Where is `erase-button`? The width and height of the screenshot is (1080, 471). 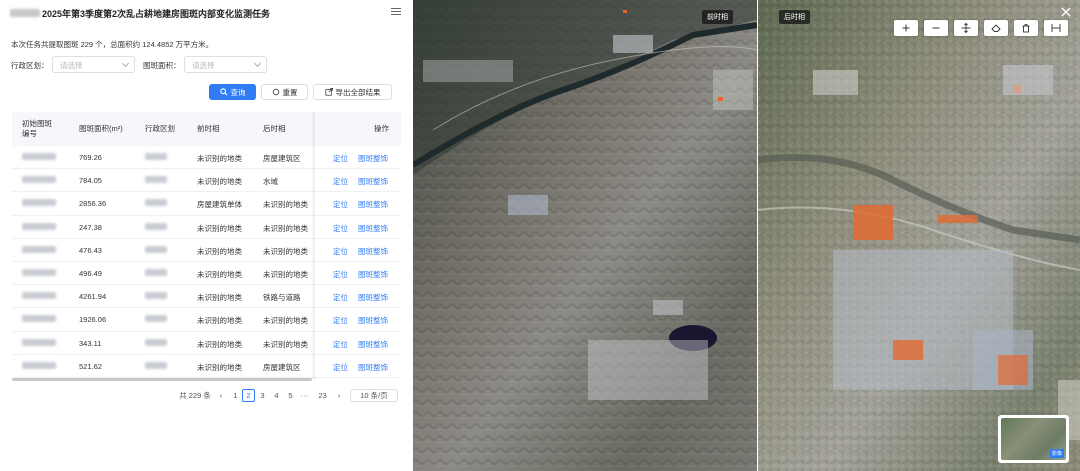 erase-button is located at coordinates (996, 28).